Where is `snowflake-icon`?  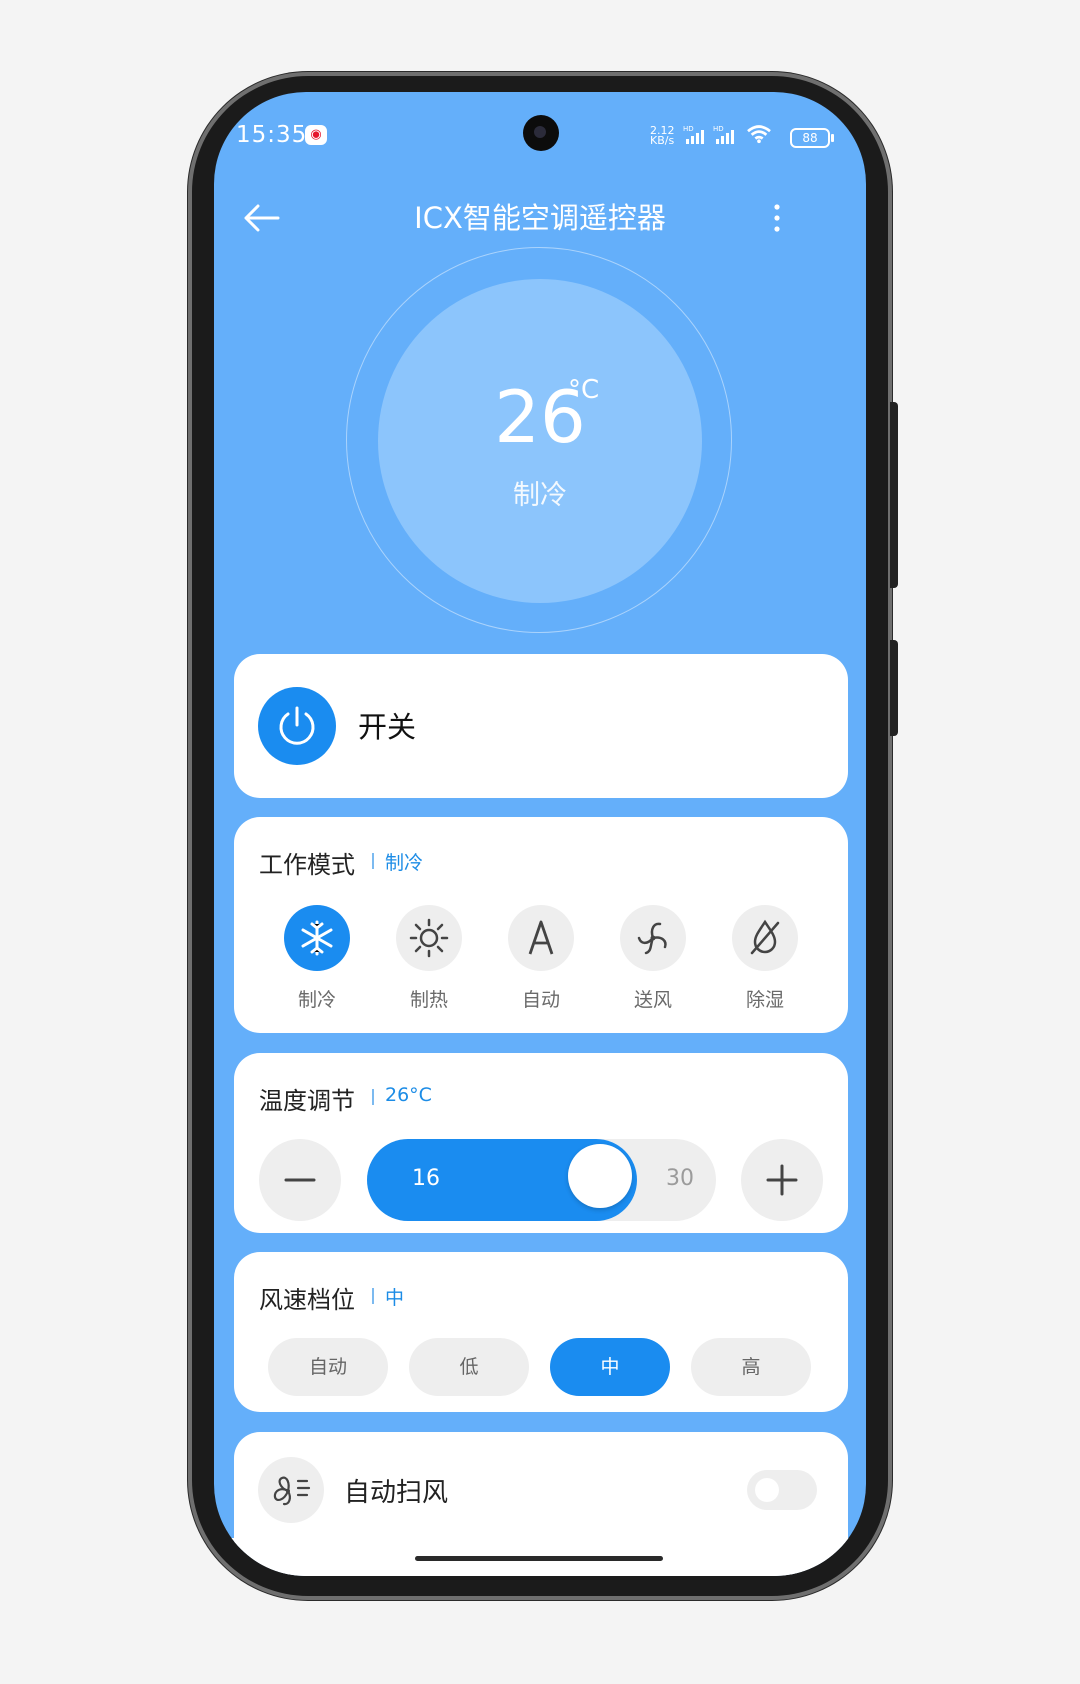
snowflake-icon is located at coordinates (317, 938).